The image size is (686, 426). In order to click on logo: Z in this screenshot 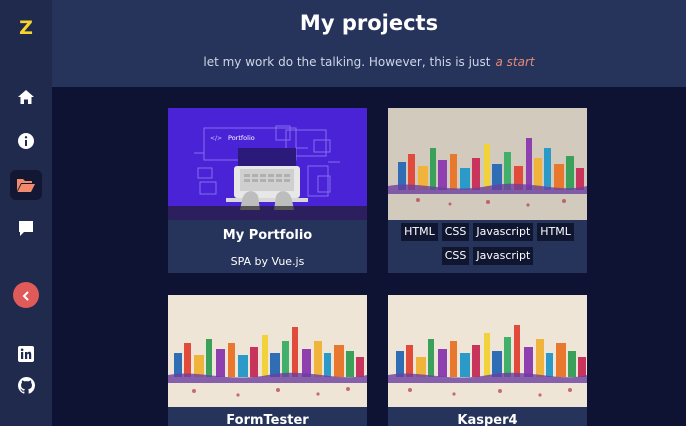, I will do `click(26, 28)`.